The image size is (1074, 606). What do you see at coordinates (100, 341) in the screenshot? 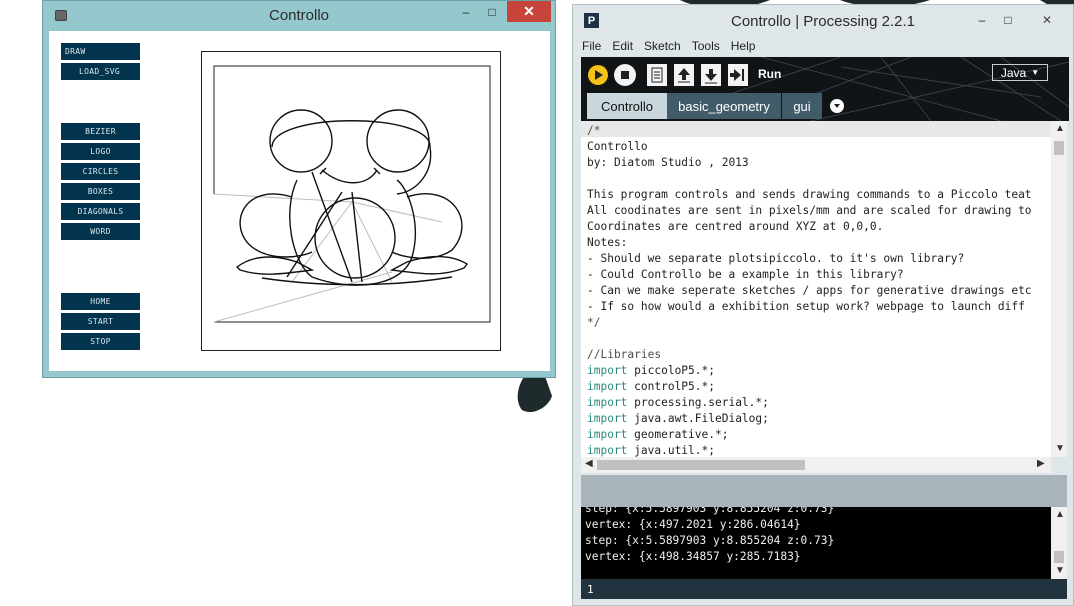
I see `stop-button: STOP` at bounding box center [100, 341].